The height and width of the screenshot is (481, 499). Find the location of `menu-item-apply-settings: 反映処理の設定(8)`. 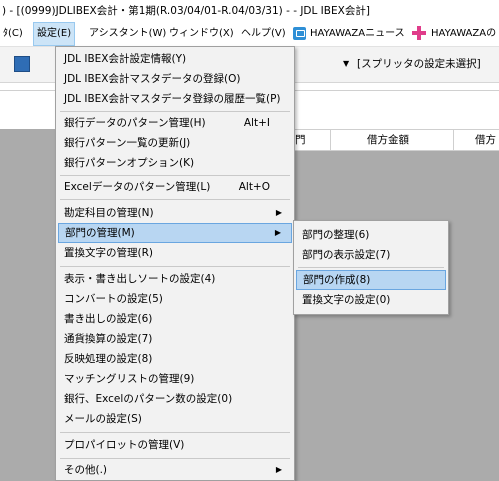

menu-item-apply-settings: 反映処理の設定(8) is located at coordinates (175, 359).